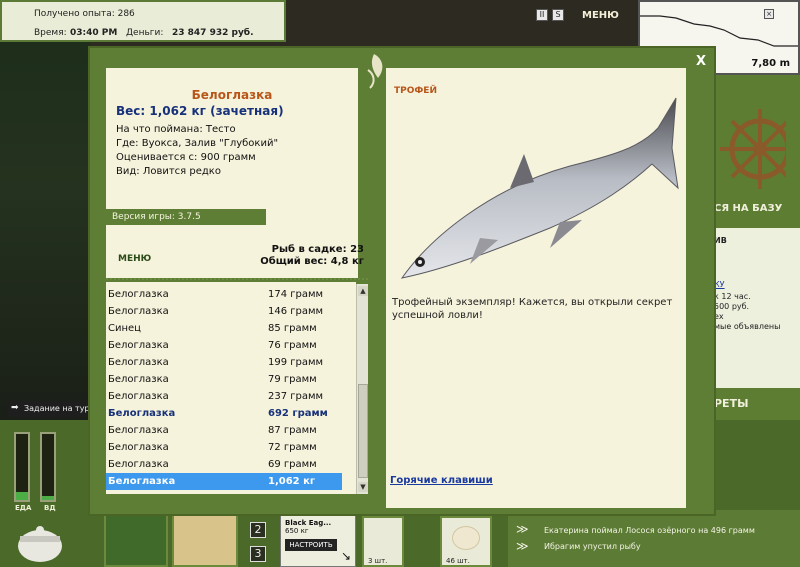  Describe the element at coordinates (770, 63) in the screenshot. I see `depth-value: 7,80 m` at that location.